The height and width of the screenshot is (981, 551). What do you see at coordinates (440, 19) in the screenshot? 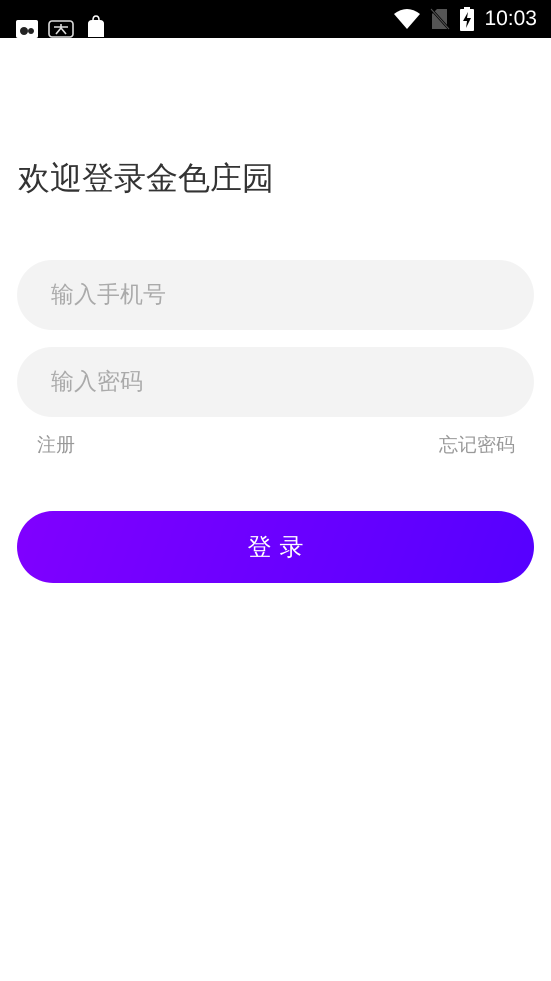
I see `no-sim-icon` at bounding box center [440, 19].